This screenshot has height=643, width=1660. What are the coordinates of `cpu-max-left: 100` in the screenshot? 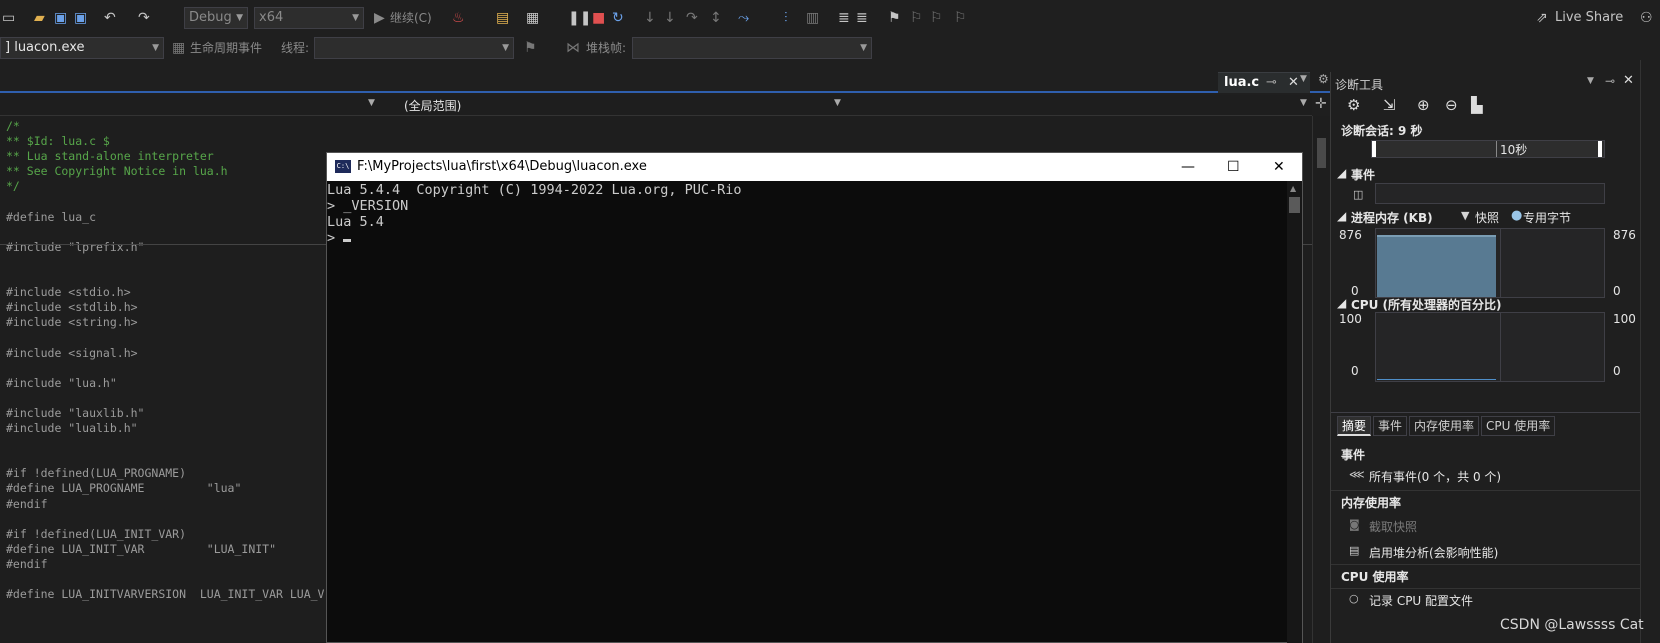 It's located at (1350, 319).